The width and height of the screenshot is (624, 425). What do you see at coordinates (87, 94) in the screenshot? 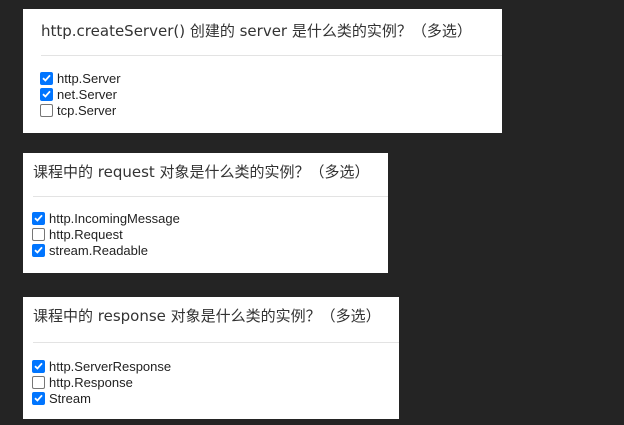
I see `option-label: net.Server` at bounding box center [87, 94].